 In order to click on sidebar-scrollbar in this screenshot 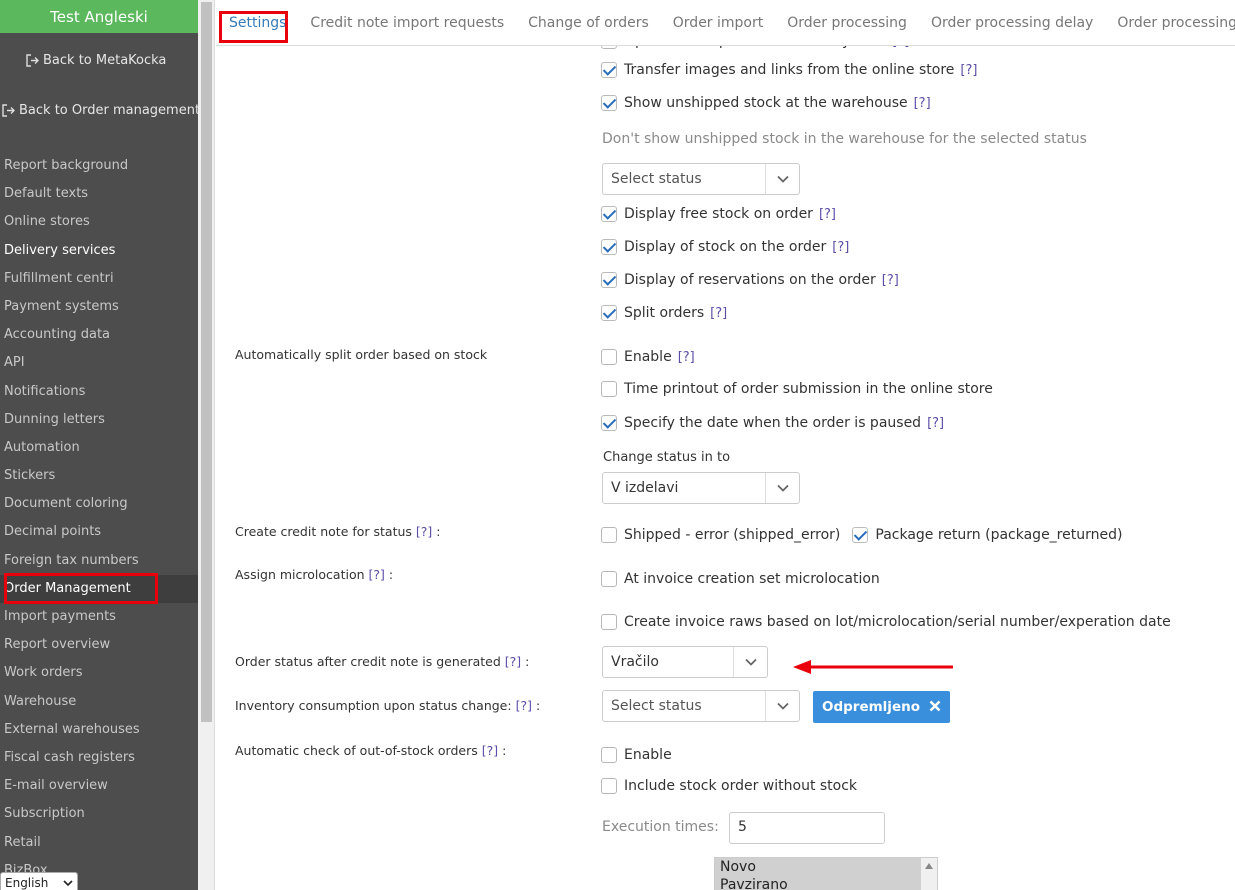, I will do `click(206, 445)`.